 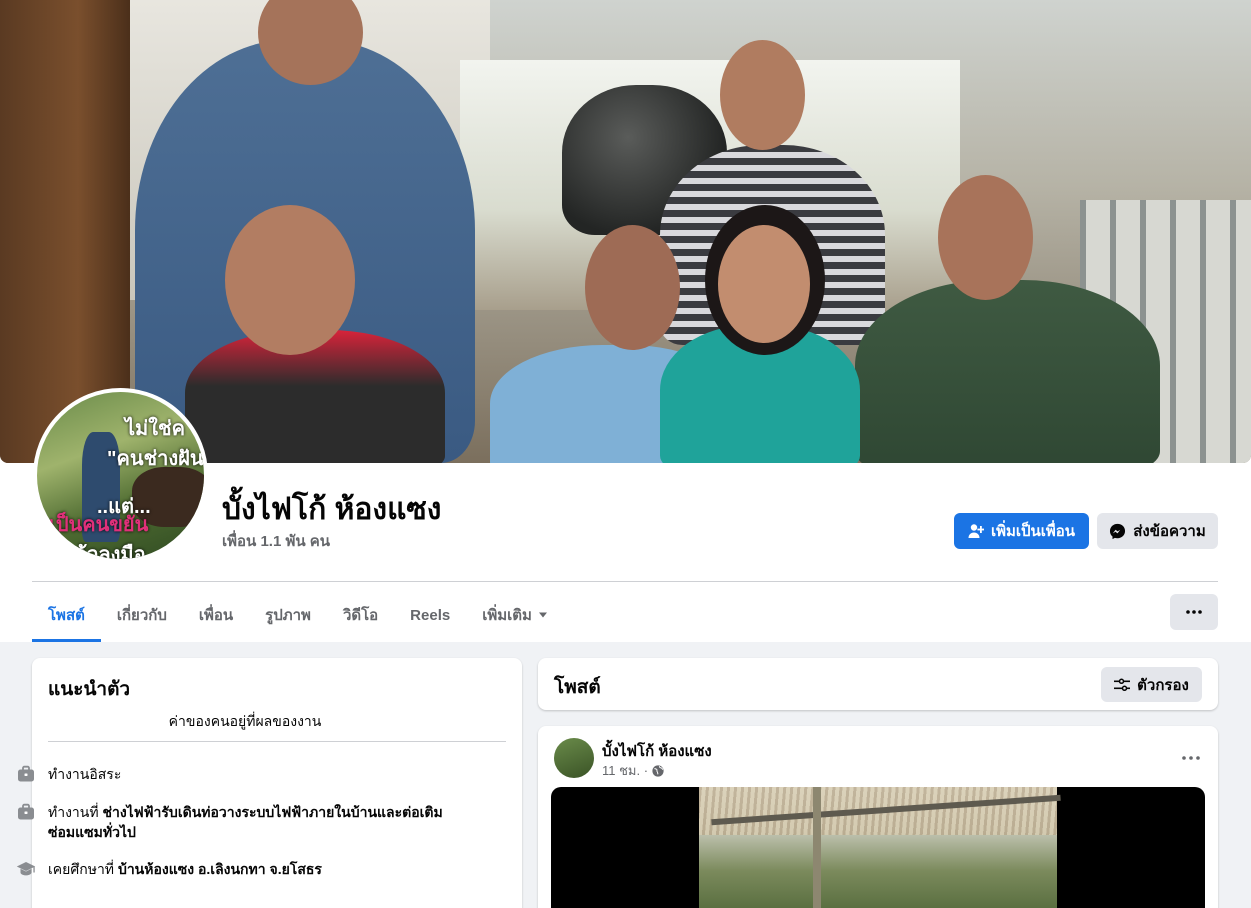 What do you see at coordinates (220, 869) in the screenshot?
I see `school-link: บ้านห้องแซง อ.เลิงนกทา จ.ยโสธร` at bounding box center [220, 869].